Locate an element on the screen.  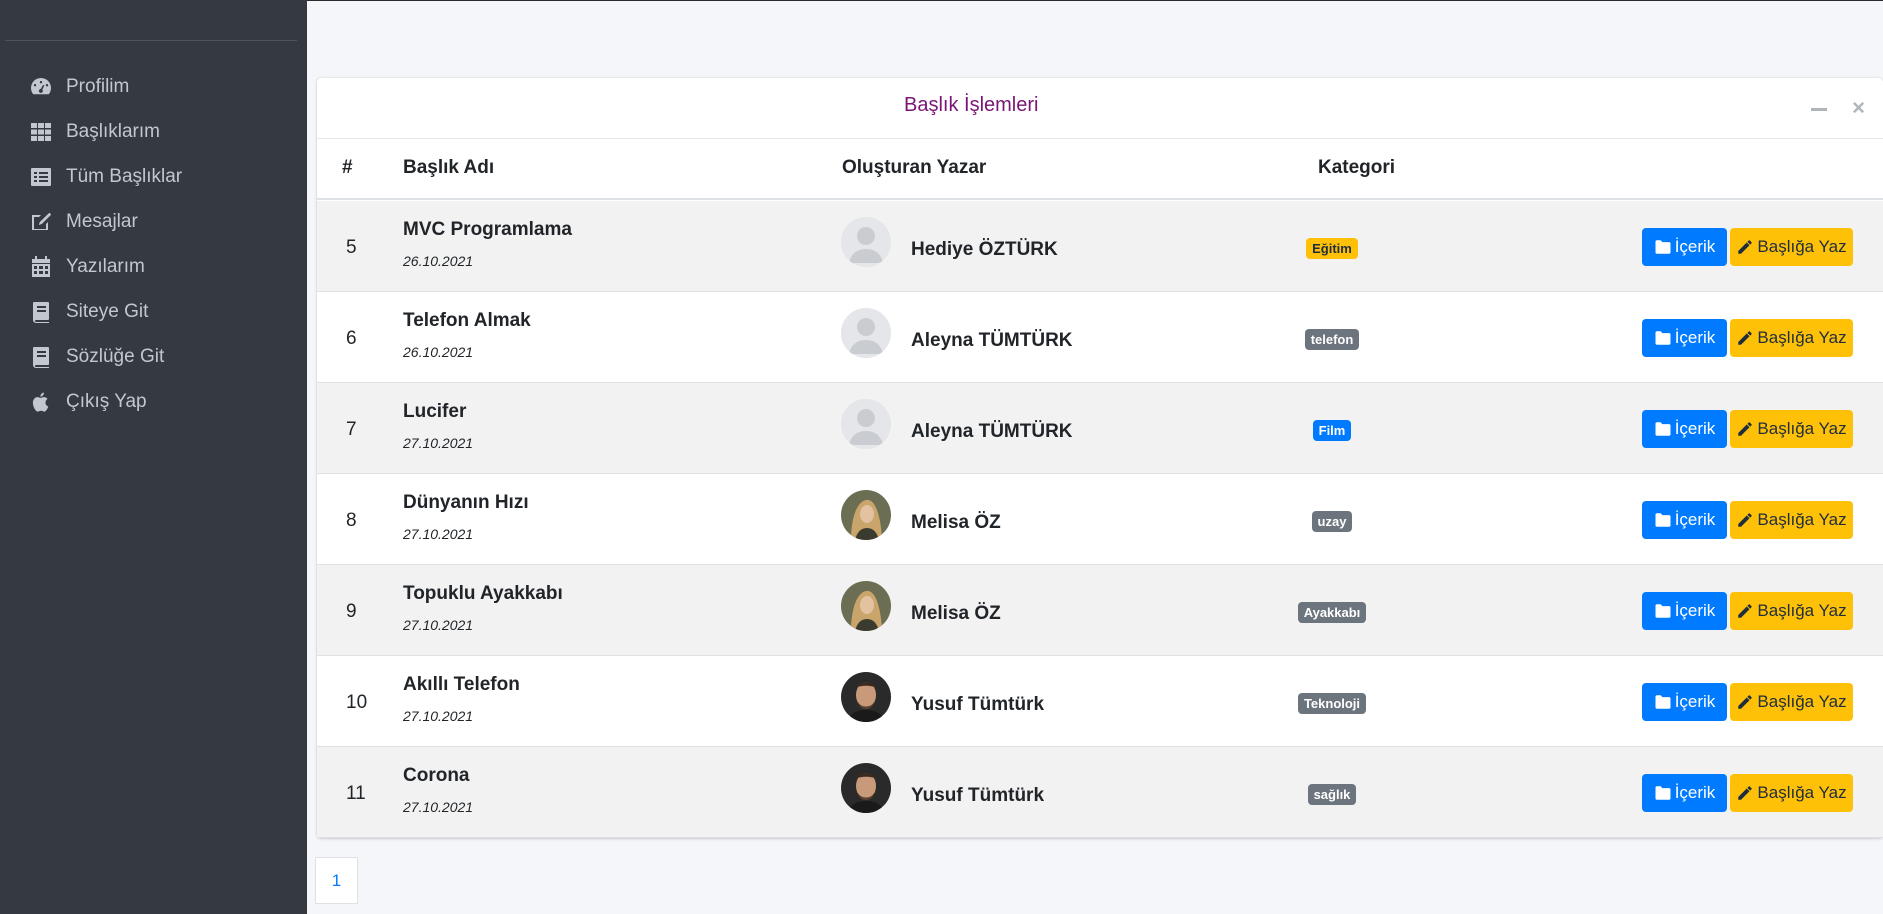
grid-icon is located at coordinates (41, 132).